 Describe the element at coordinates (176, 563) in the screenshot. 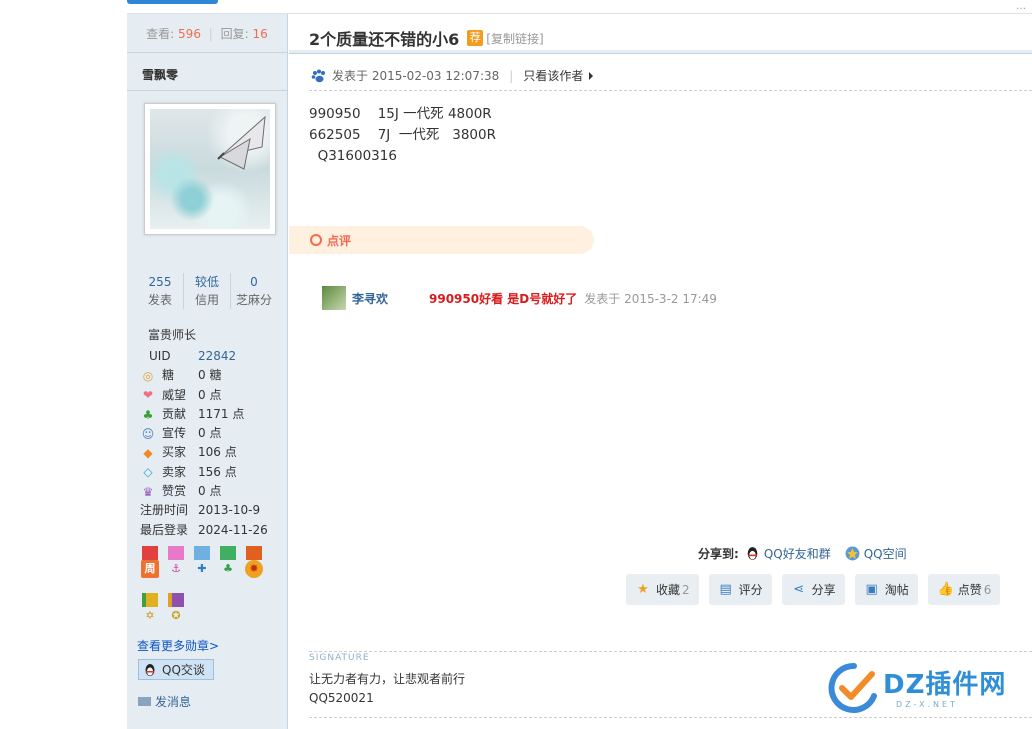

I see `medal-anchor-icon: ⚓` at that location.